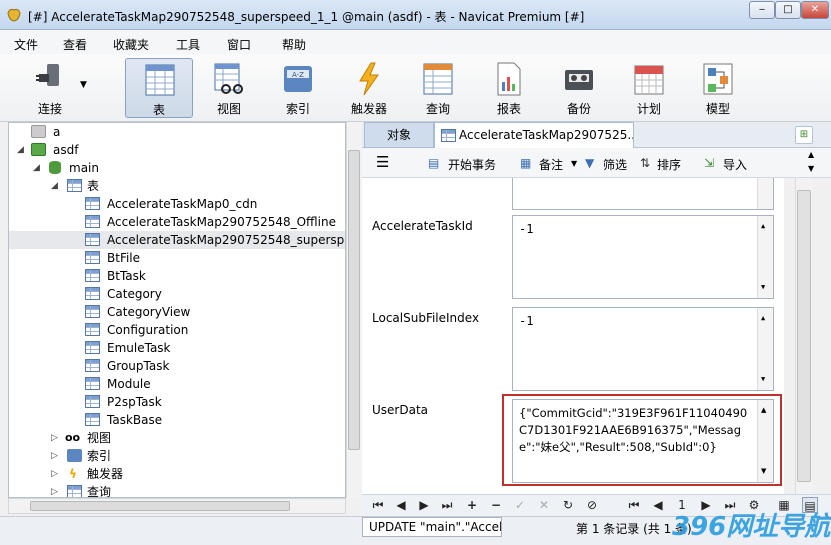 This screenshot has width=831, height=545. Describe the element at coordinates (177, 276) in the screenshot. I see `tree-table-item: BtTask` at that location.